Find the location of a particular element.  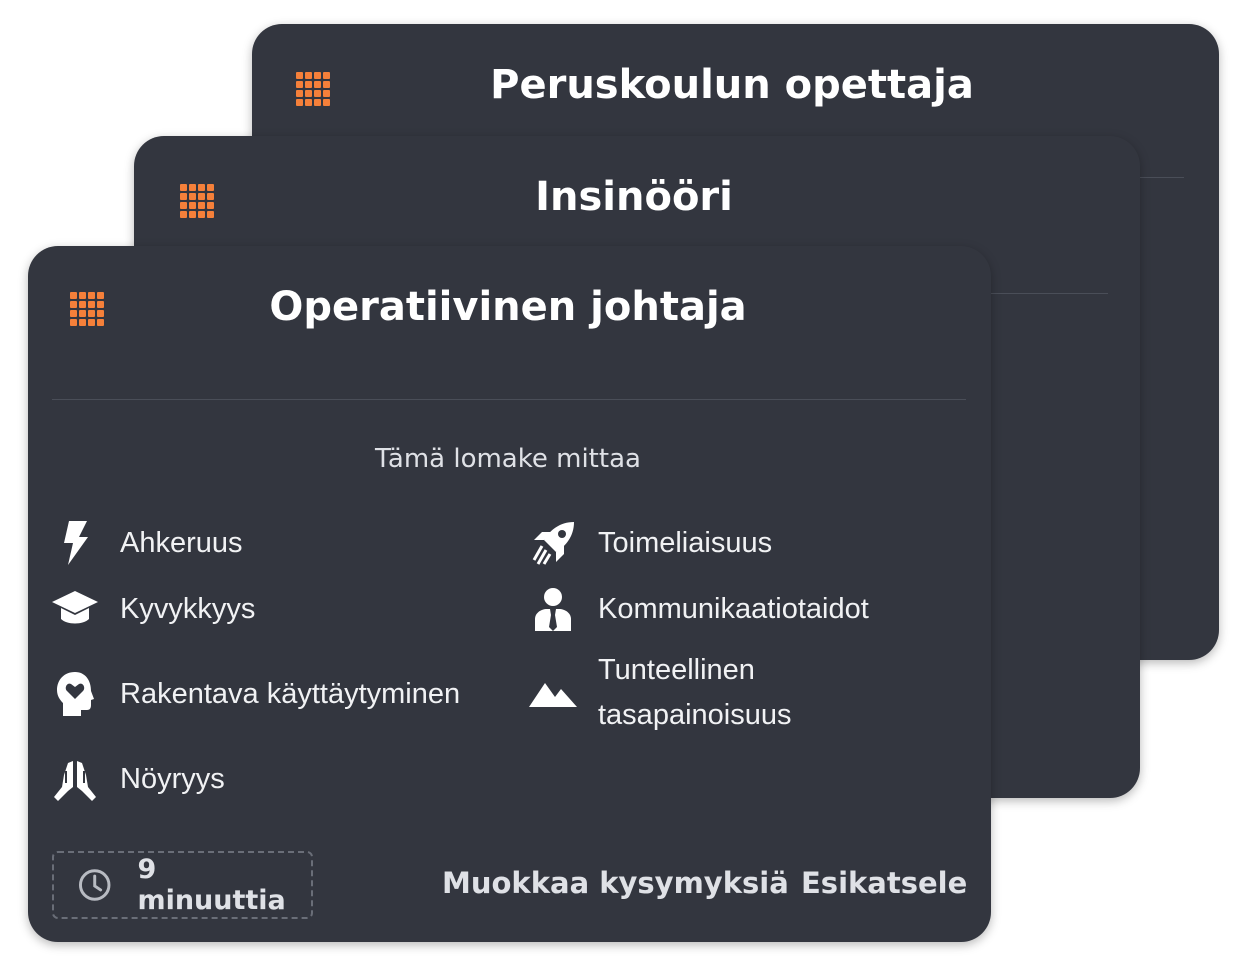

trait-kommunikaatiotaidot: Kommunikaatiotaidot is located at coordinates (698, 609).